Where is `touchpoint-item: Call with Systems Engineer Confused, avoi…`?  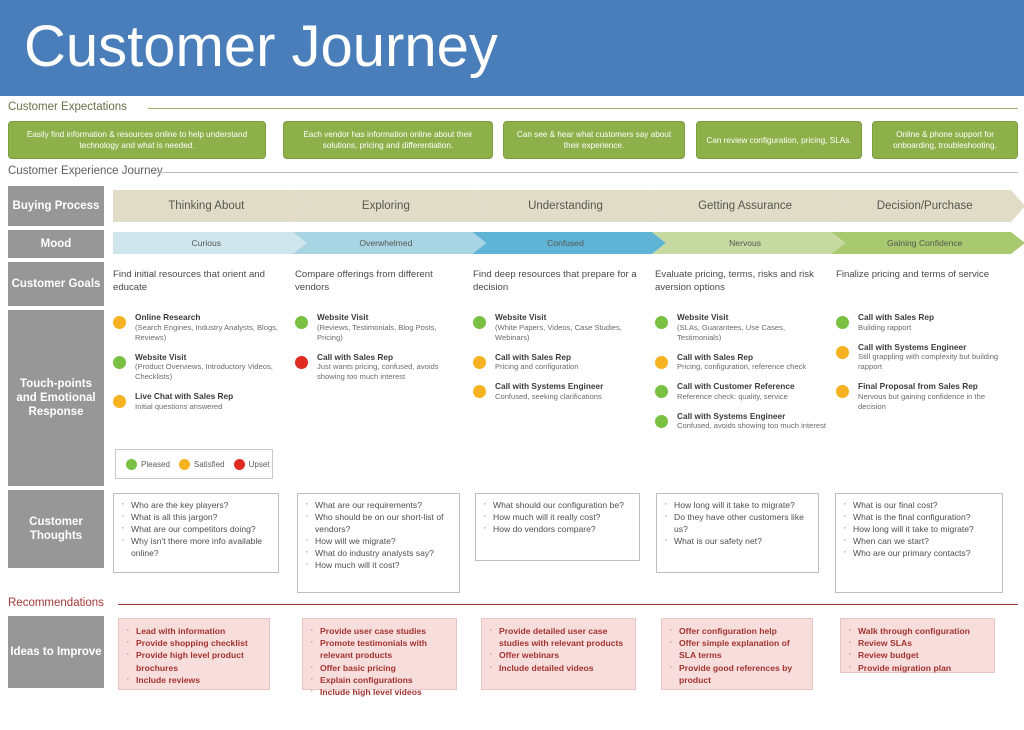 touchpoint-item: Call with Systems Engineer Confused, avoi… is located at coordinates (742, 421).